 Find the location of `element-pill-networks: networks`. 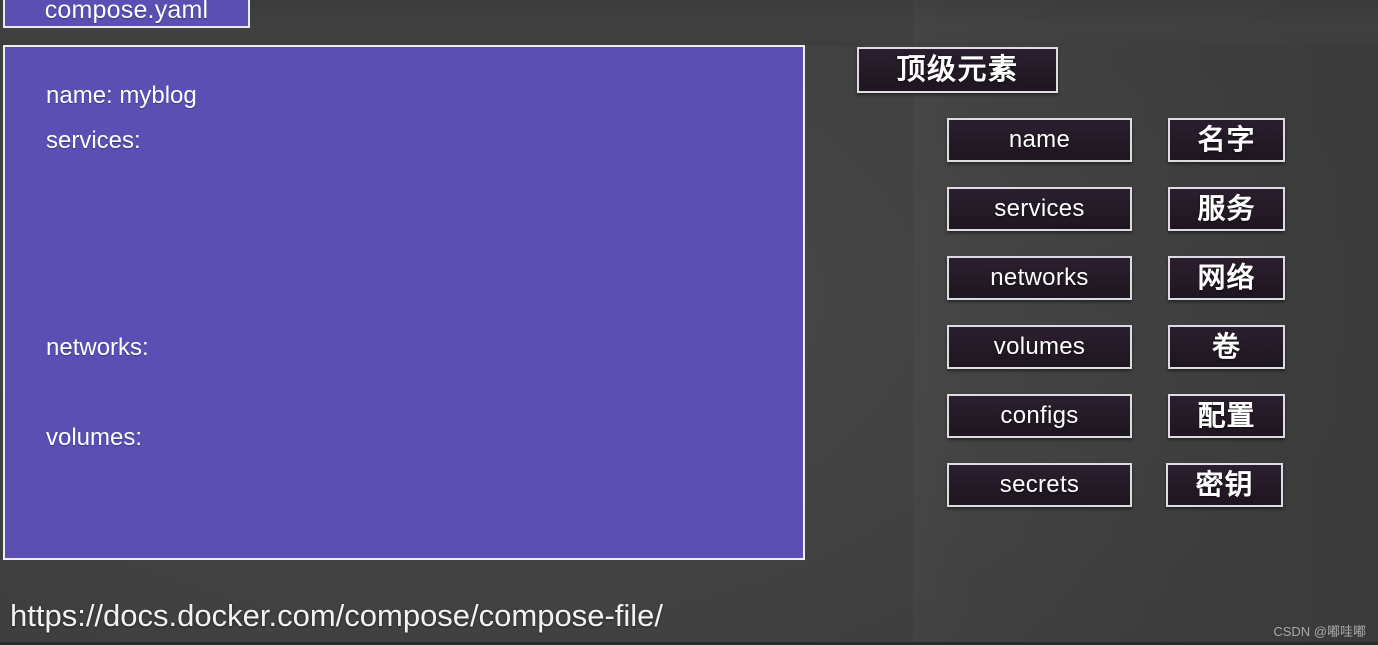

element-pill-networks: networks is located at coordinates (1039, 278).